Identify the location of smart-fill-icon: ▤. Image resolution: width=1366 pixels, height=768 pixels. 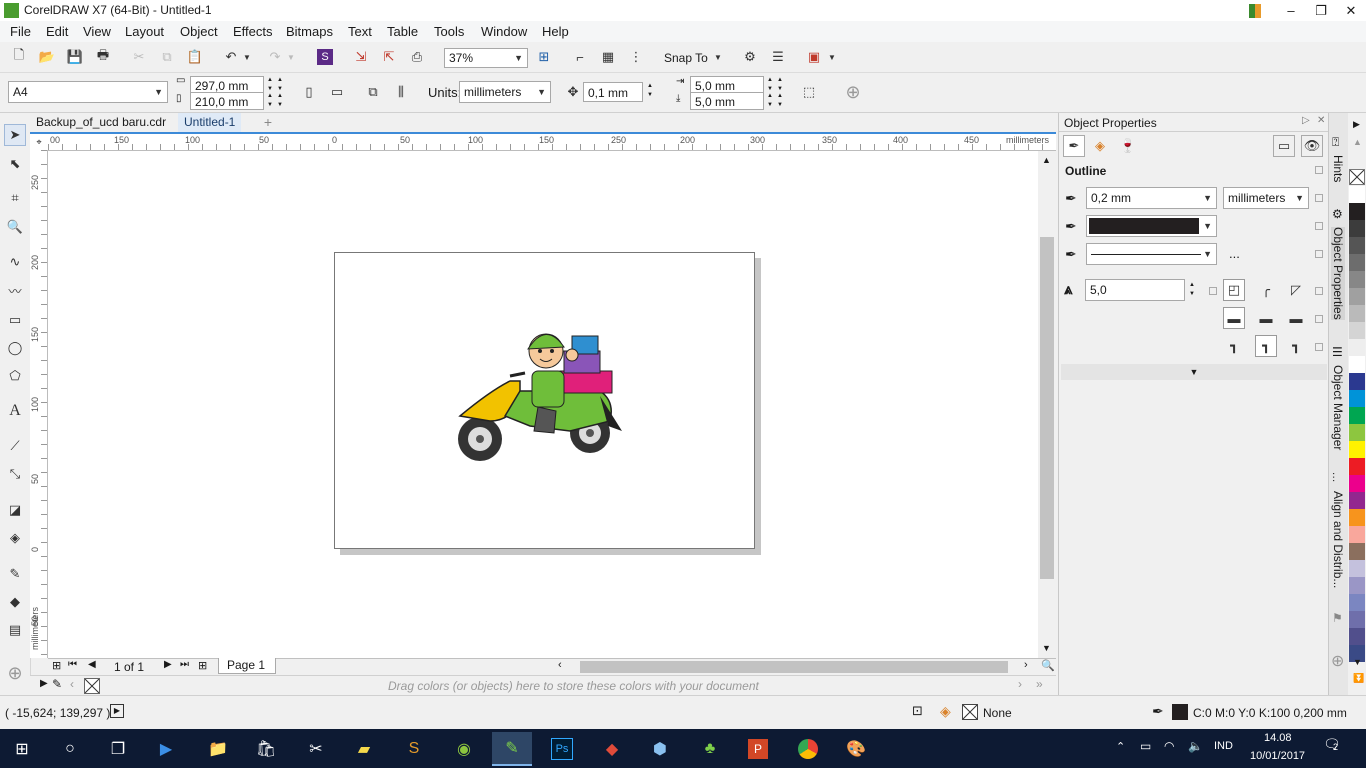
(15, 630).